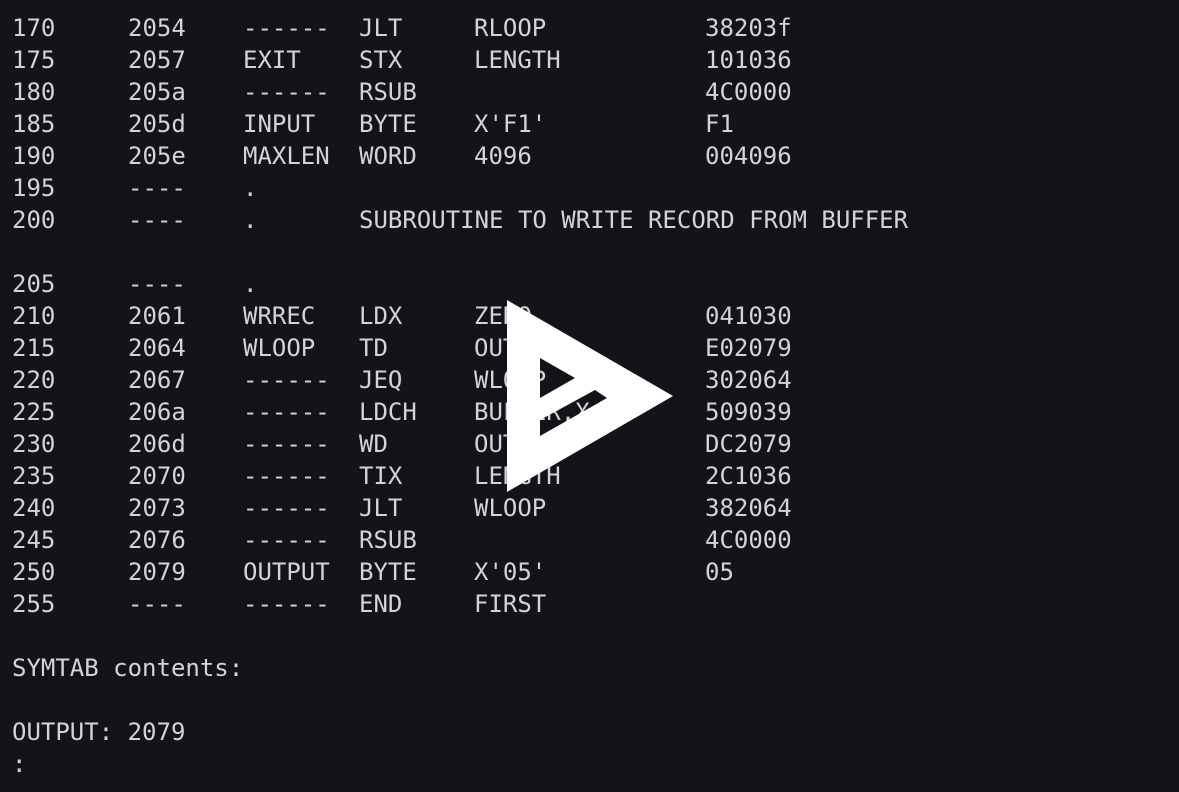 This screenshot has height=792, width=1179. I want to click on label: MAXLEN, so click(286, 156).